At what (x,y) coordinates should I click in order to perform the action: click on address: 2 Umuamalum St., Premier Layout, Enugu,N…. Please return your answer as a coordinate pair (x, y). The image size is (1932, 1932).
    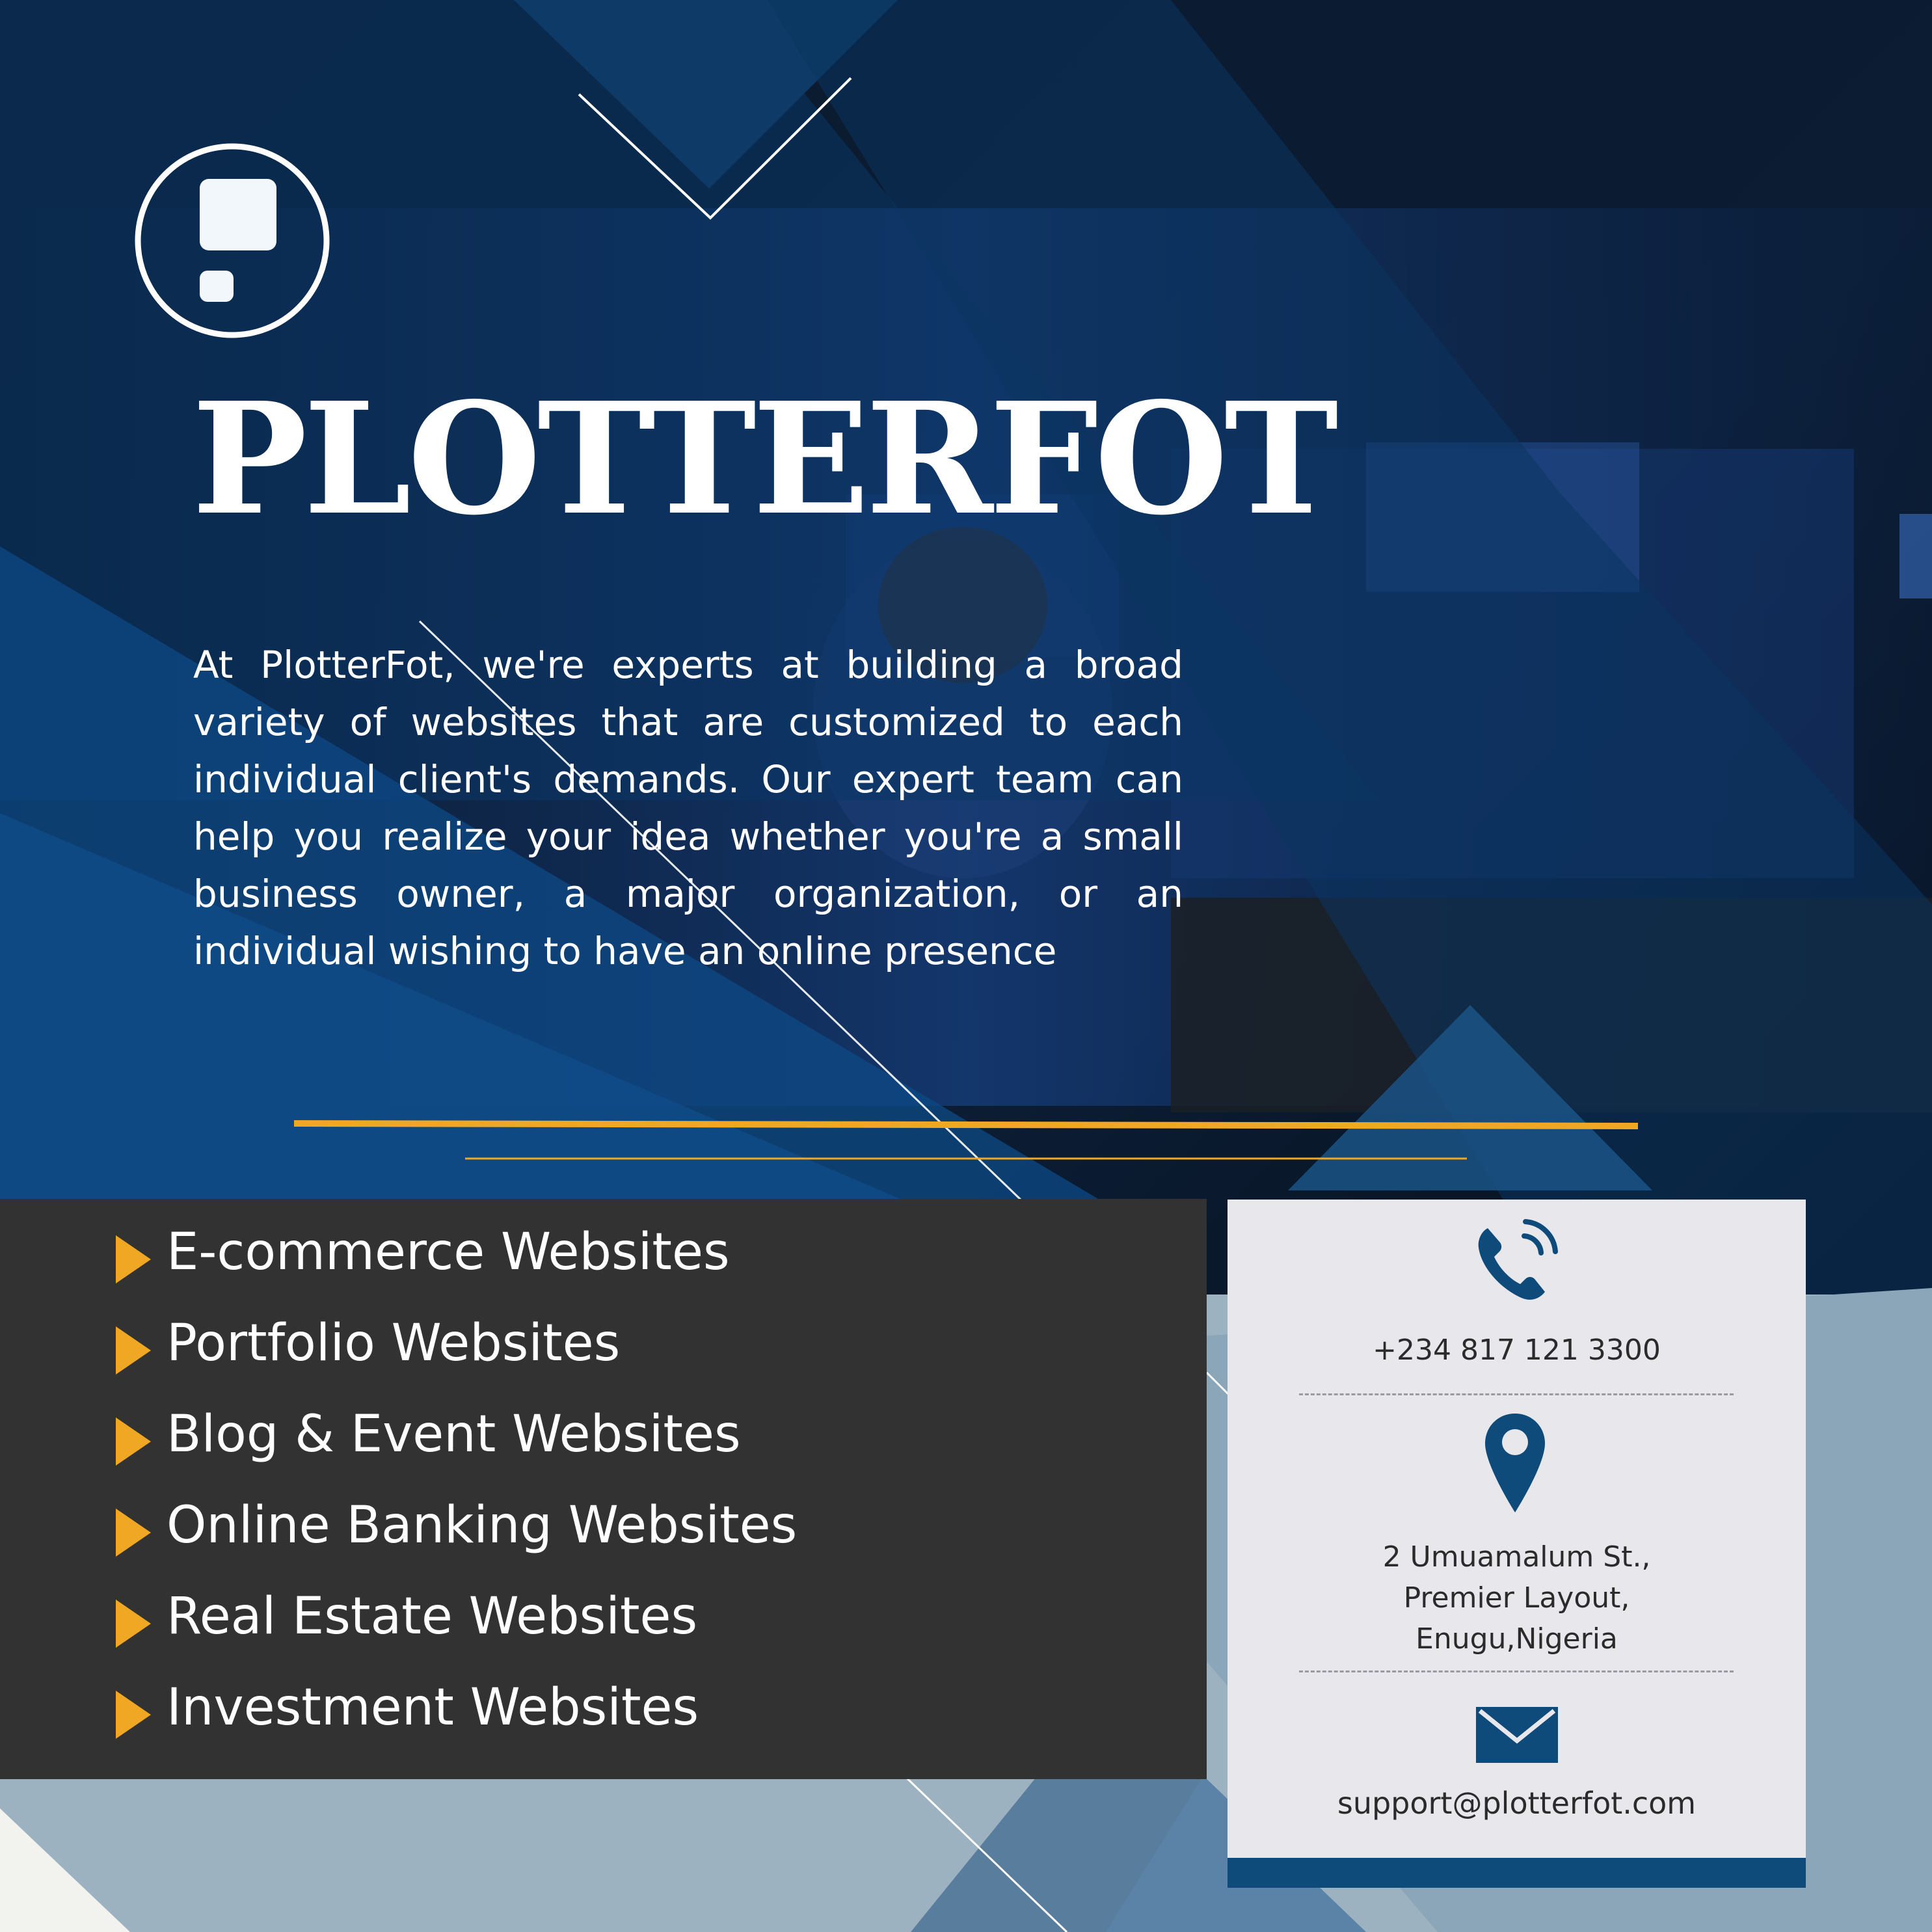
    Looking at the image, I should click on (1517, 1597).